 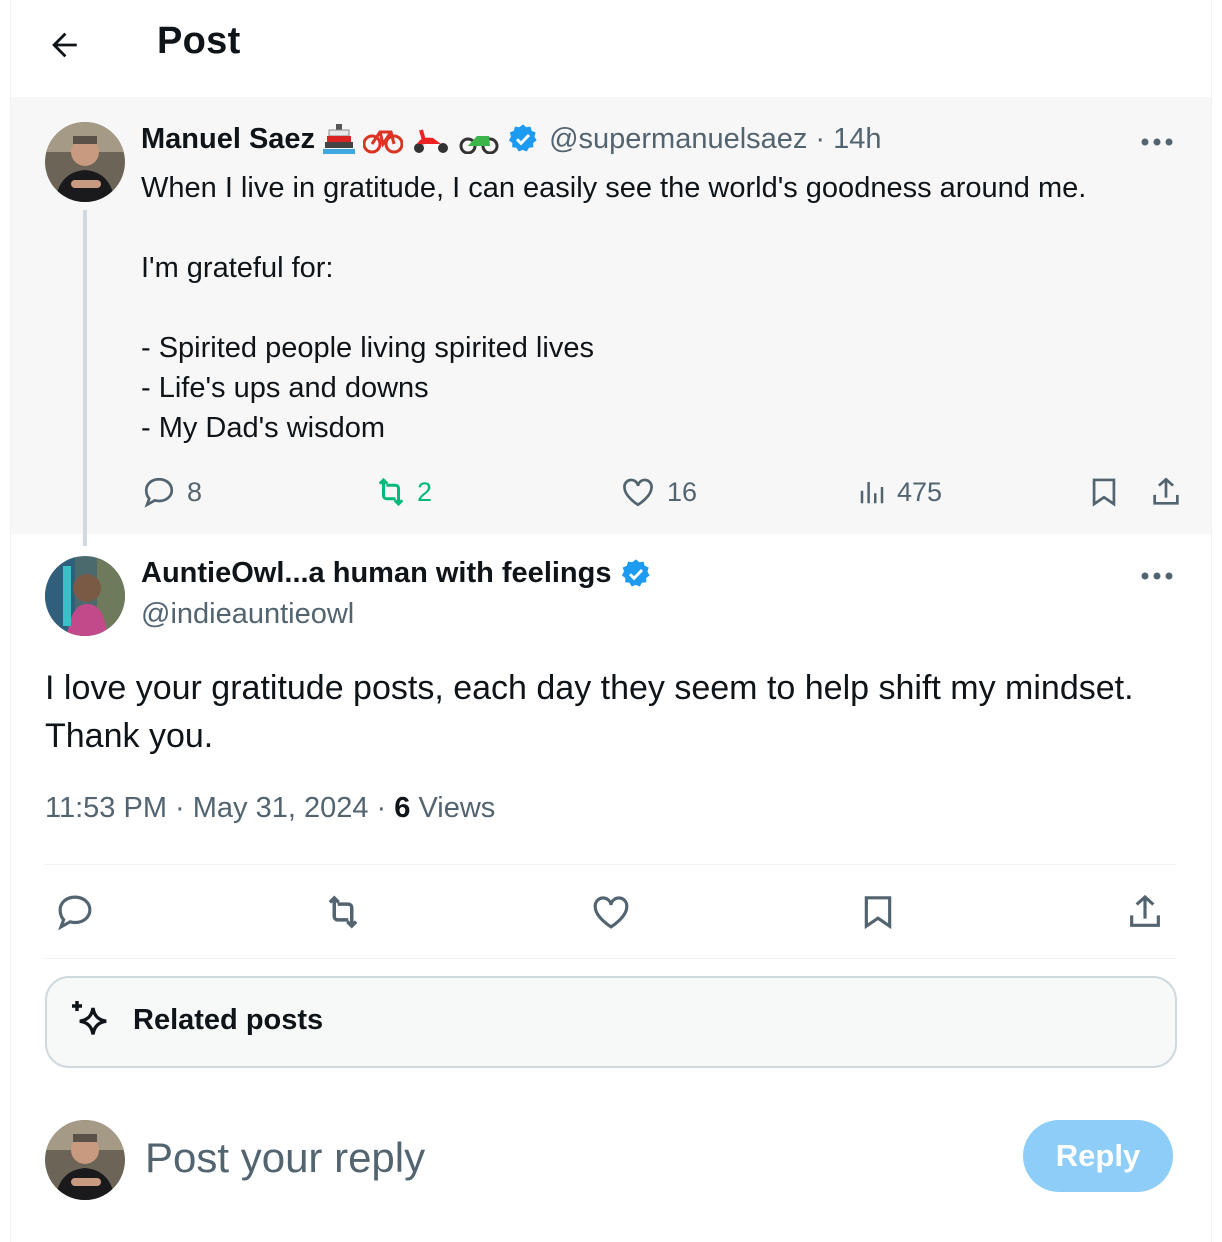 What do you see at coordinates (285, 388) in the screenshot?
I see `post-line: - Life's ups and downs` at bounding box center [285, 388].